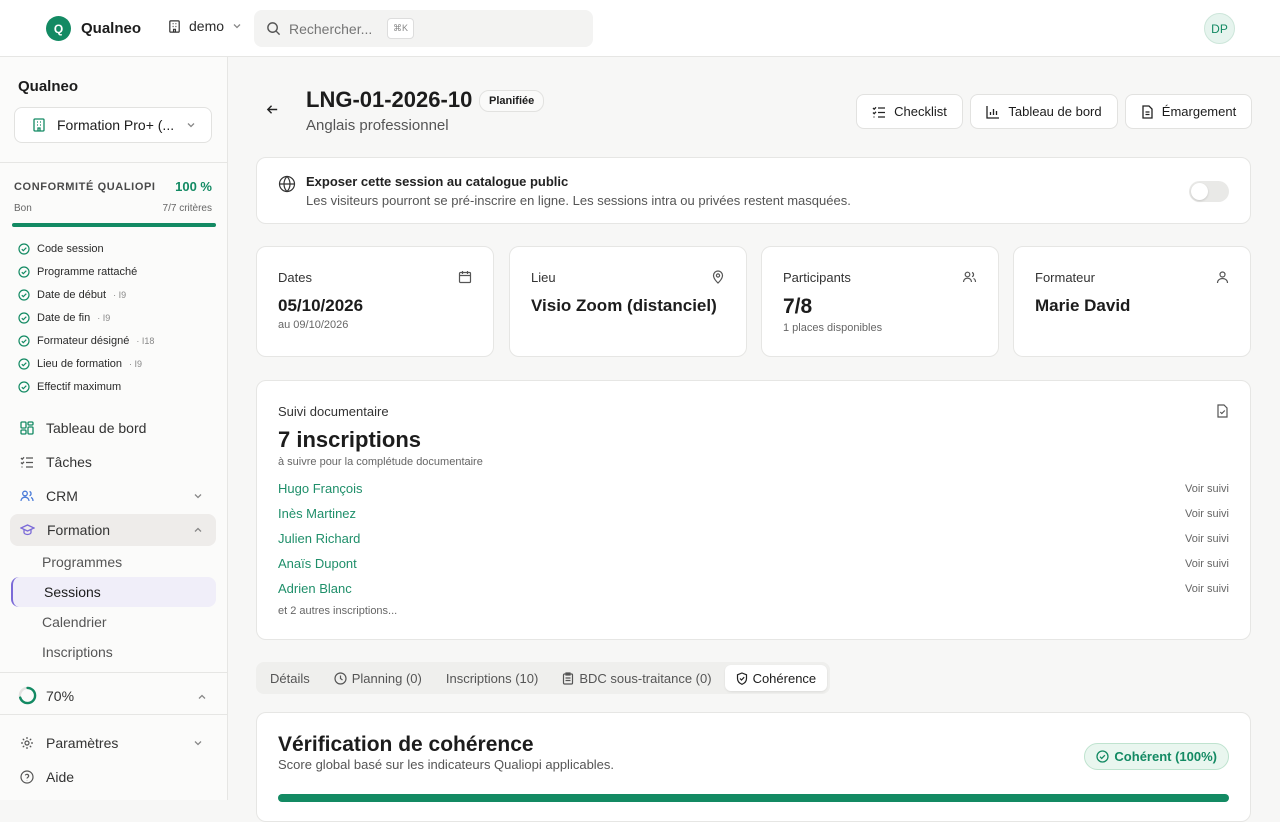 The image size is (1280, 822). I want to click on attendance-button: Émargement, so click(1188, 111).